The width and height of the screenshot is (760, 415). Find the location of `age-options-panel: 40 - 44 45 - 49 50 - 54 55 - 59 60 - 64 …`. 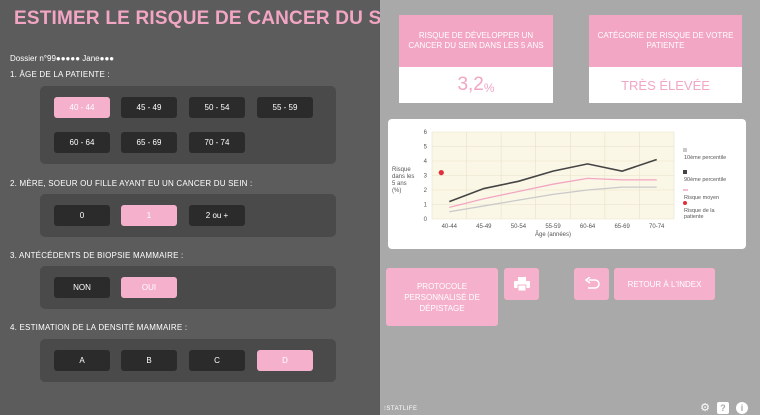

age-options-panel: 40 - 44 45 - 49 50 - 54 55 - 59 60 - 64 … is located at coordinates (188, 125).